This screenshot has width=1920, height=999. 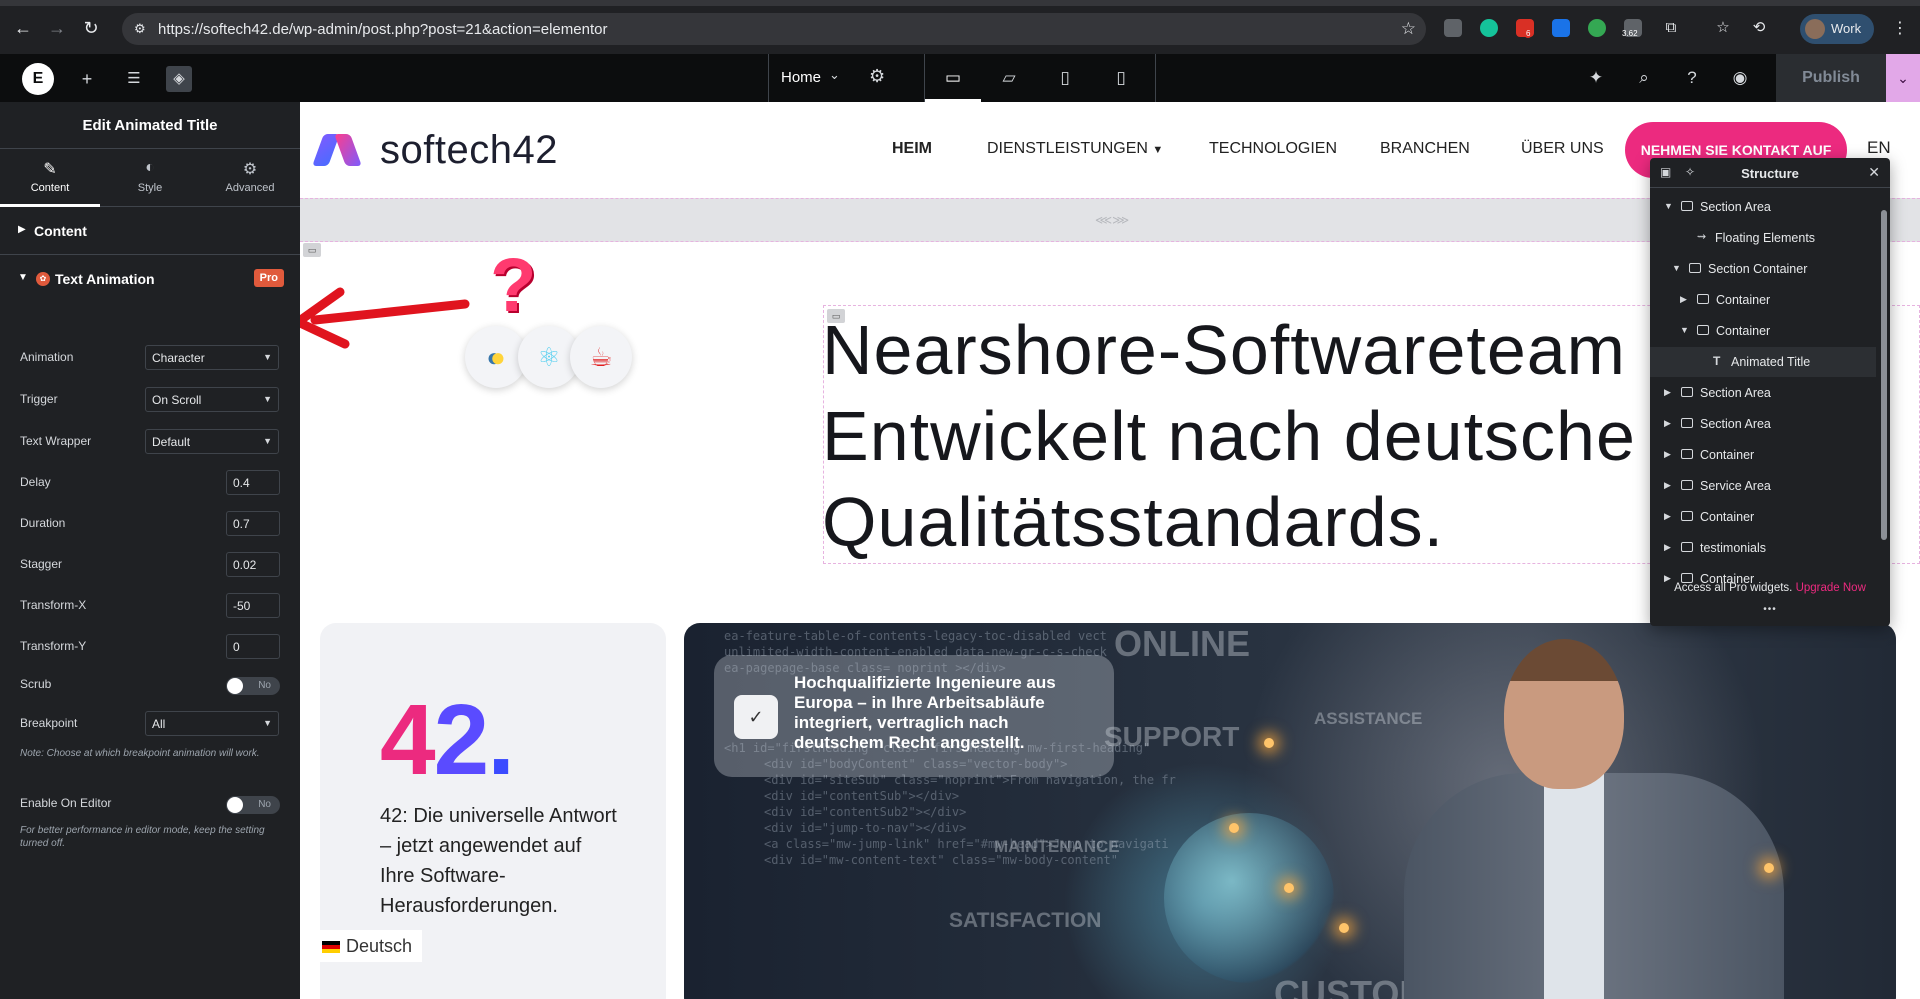 I want to click on menu-item-technologien: TECHNOLOGIEN, so click(x=1273, y=149).